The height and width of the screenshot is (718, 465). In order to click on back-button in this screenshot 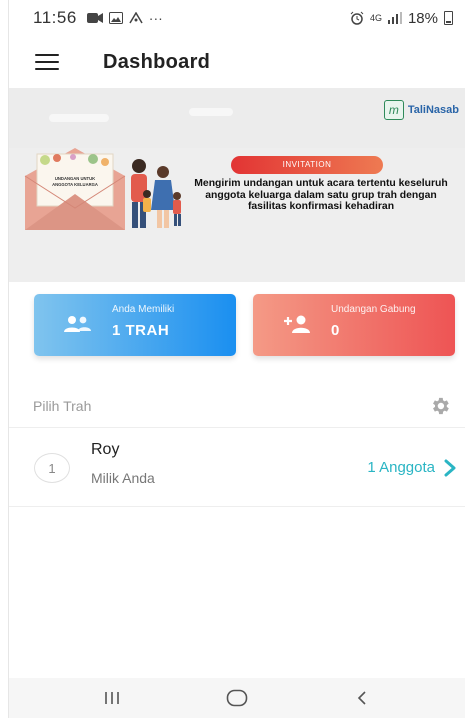, I will do `click(362, 698)`.